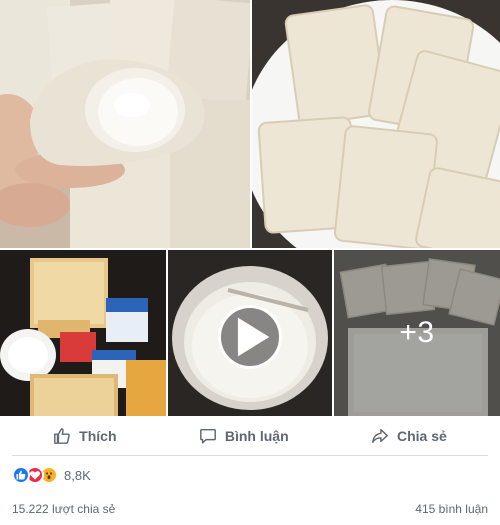 The image size is (500, 525). I want to click on photo-ingredients, so click(83, 333).